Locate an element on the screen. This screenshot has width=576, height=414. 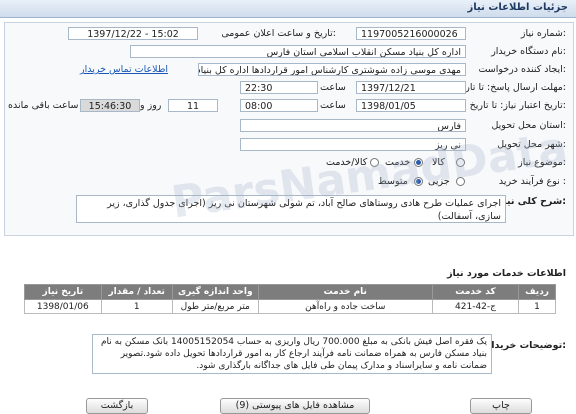
col-service-name: نام خدمت is located at coordinates (345, 292).